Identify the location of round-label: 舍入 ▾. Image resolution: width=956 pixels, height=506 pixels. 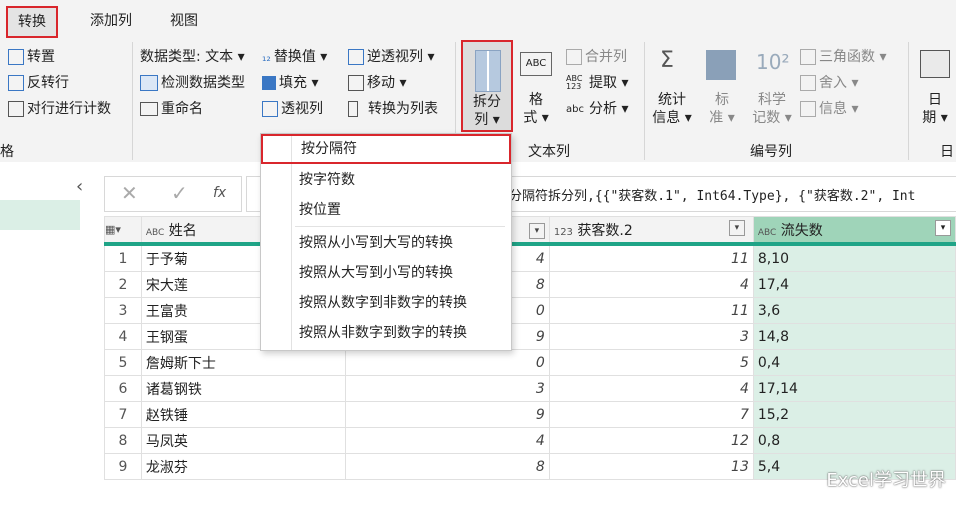
(839, 83).